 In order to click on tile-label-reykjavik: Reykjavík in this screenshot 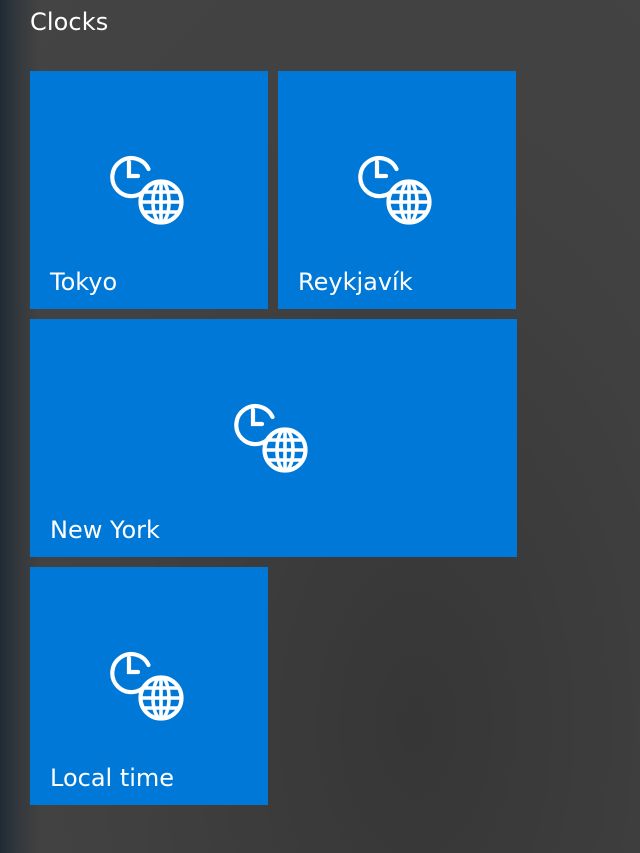, I will do `click(355, 282)`.